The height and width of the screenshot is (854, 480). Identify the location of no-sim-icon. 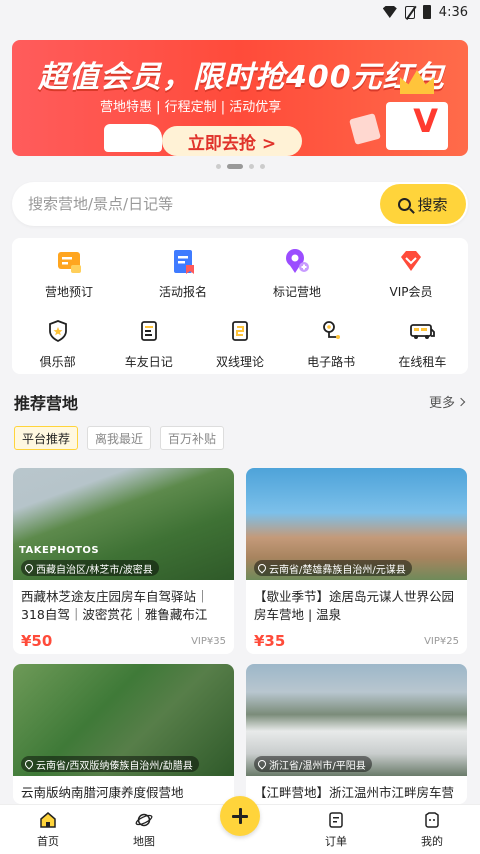
(409, 12).